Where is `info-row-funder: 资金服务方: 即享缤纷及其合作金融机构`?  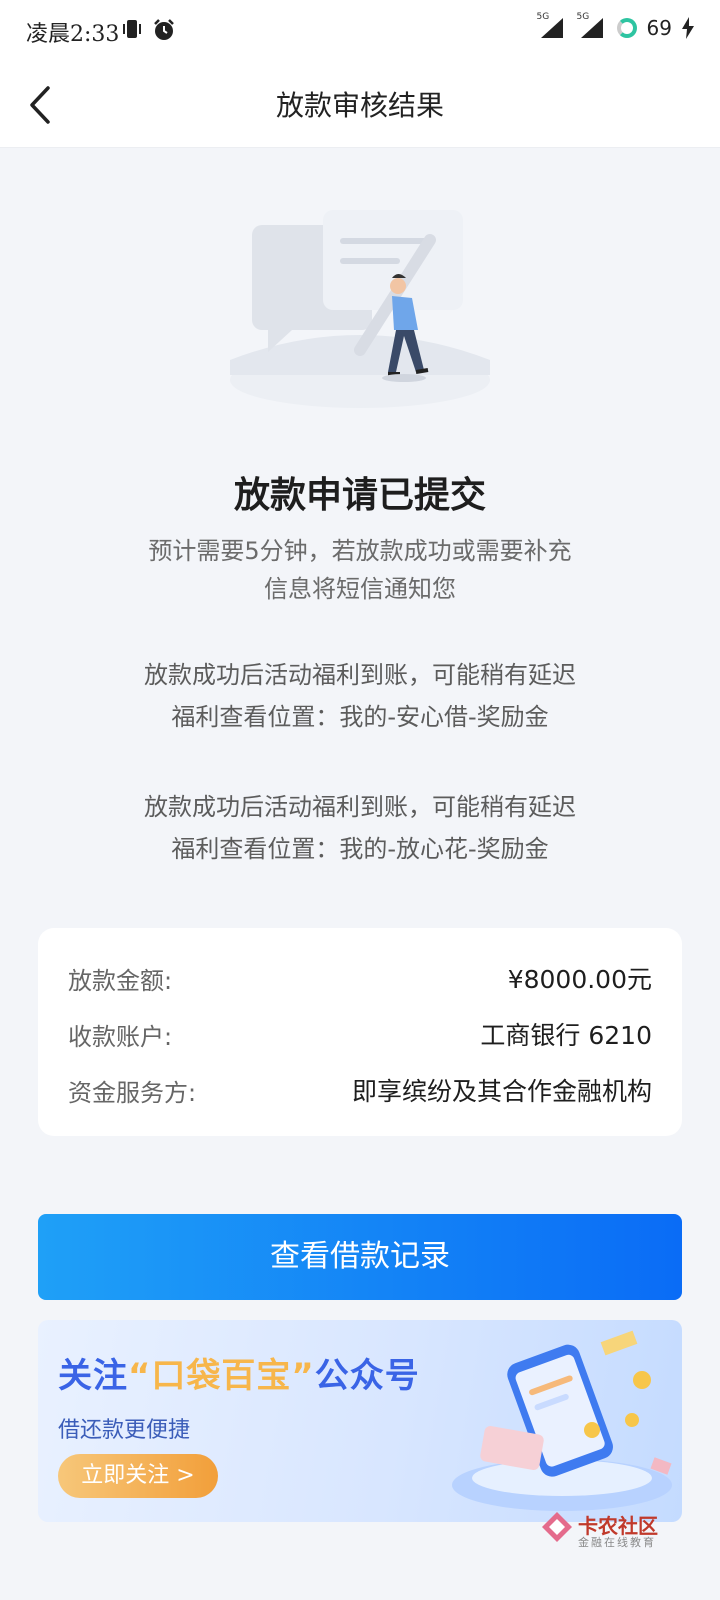
info-row-funder: 资金服务方: 即享缤纷及其合作金融机构 is located at coordinates (360, 1090).